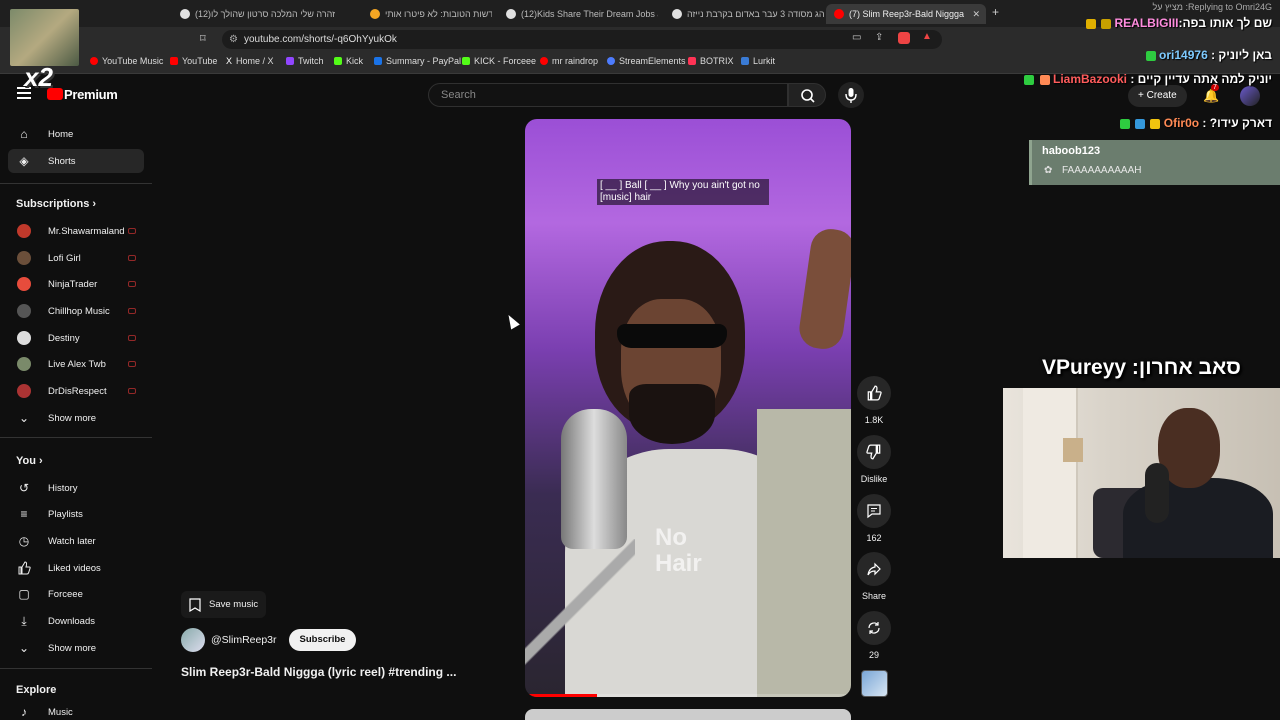 Image resolution: width=1280 pixels, height=720 pixels. Describe the element at coordinates (76, 311) in the screenshot. I see `sidebar-item-subscription: Chillhop Music` at that location.